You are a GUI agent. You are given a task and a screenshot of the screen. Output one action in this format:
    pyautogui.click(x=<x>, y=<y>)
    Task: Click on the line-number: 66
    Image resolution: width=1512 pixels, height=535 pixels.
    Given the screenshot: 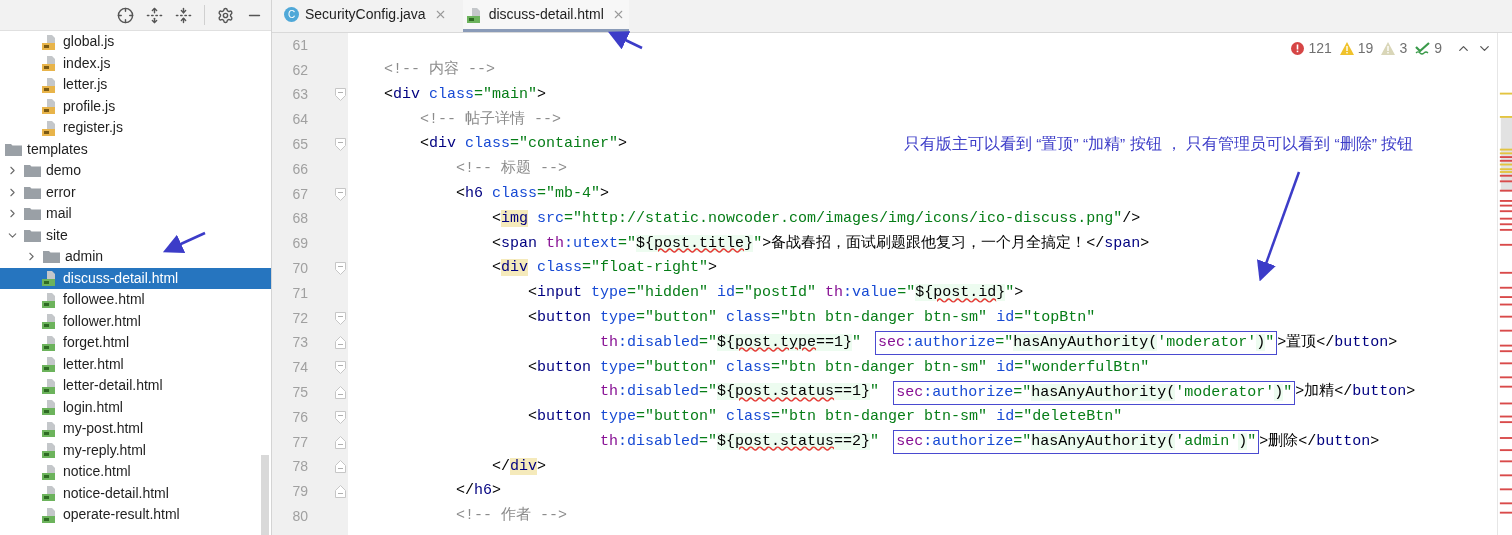 What is the action you would take?
    pyautogui.click(x=299, y=169)
    